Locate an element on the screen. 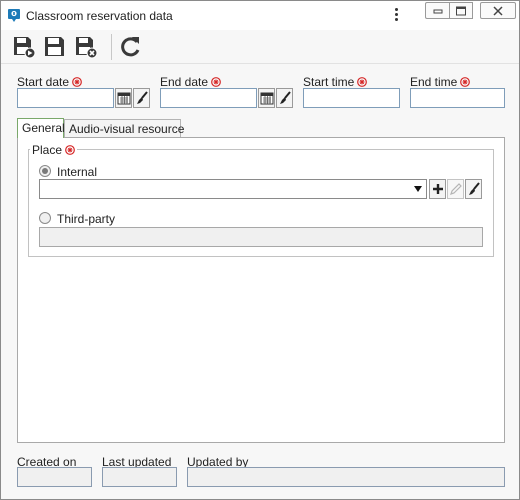  internal-place-select is located at coordinates (233, 189).